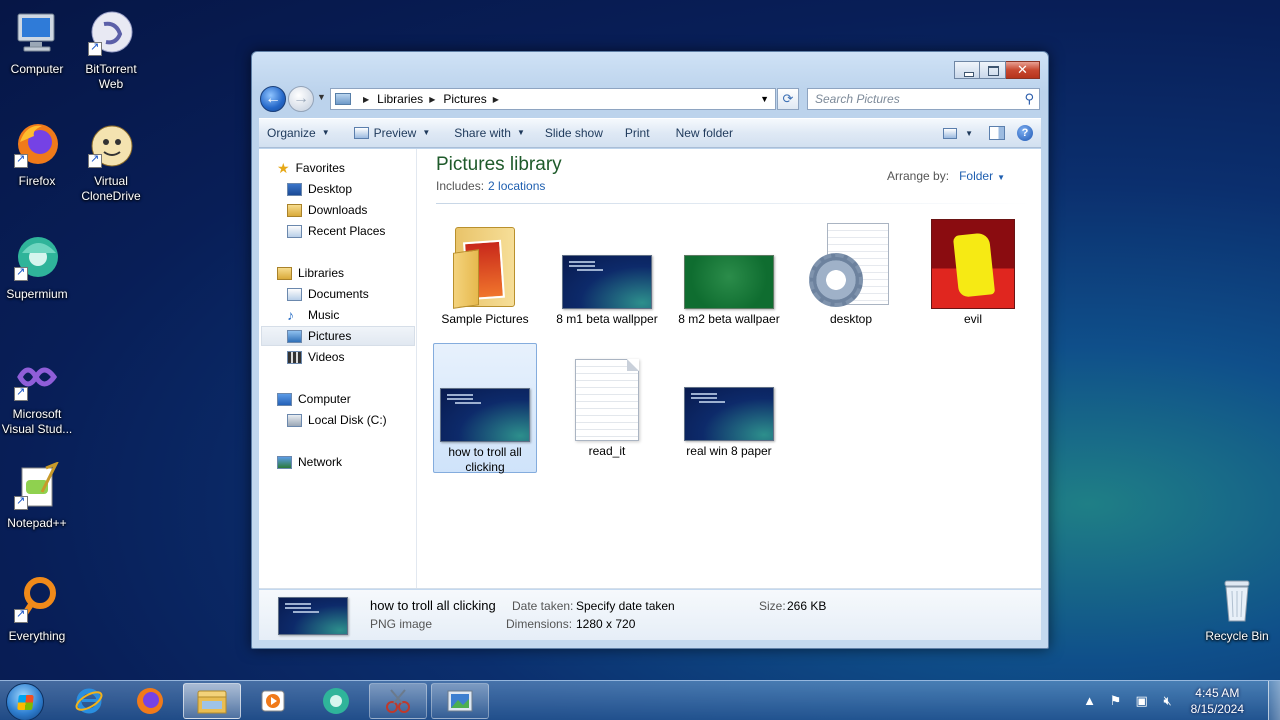 The width and height of the screenshot is (1280, 720). Describe the element at coordinates (1142, 701) in the screenshot. I see `network-icon: ▣` at that location.